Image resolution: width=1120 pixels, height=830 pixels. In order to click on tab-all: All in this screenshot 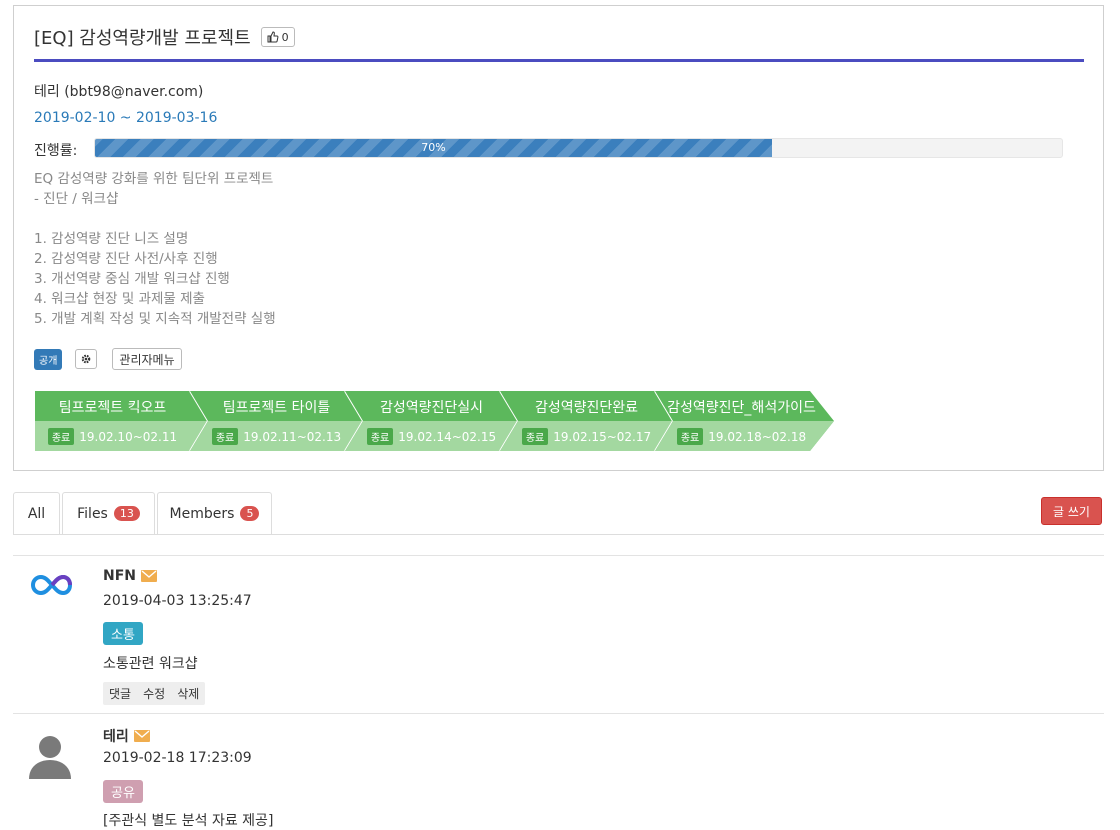, I will do `click(36, 513)`.